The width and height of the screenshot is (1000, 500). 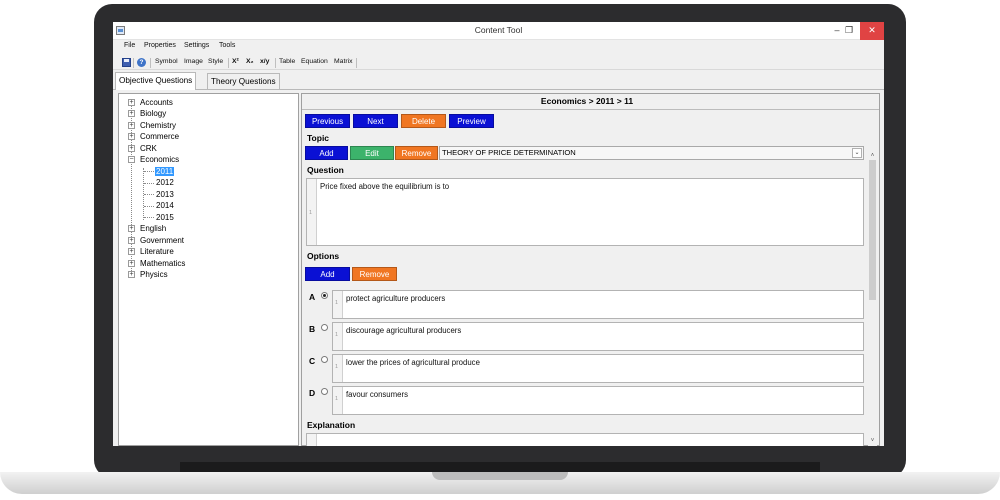 What do you see at coordinates (872, 31) in the screenshot?
I see `close-button: ✕` at bounding box center [872, 31].